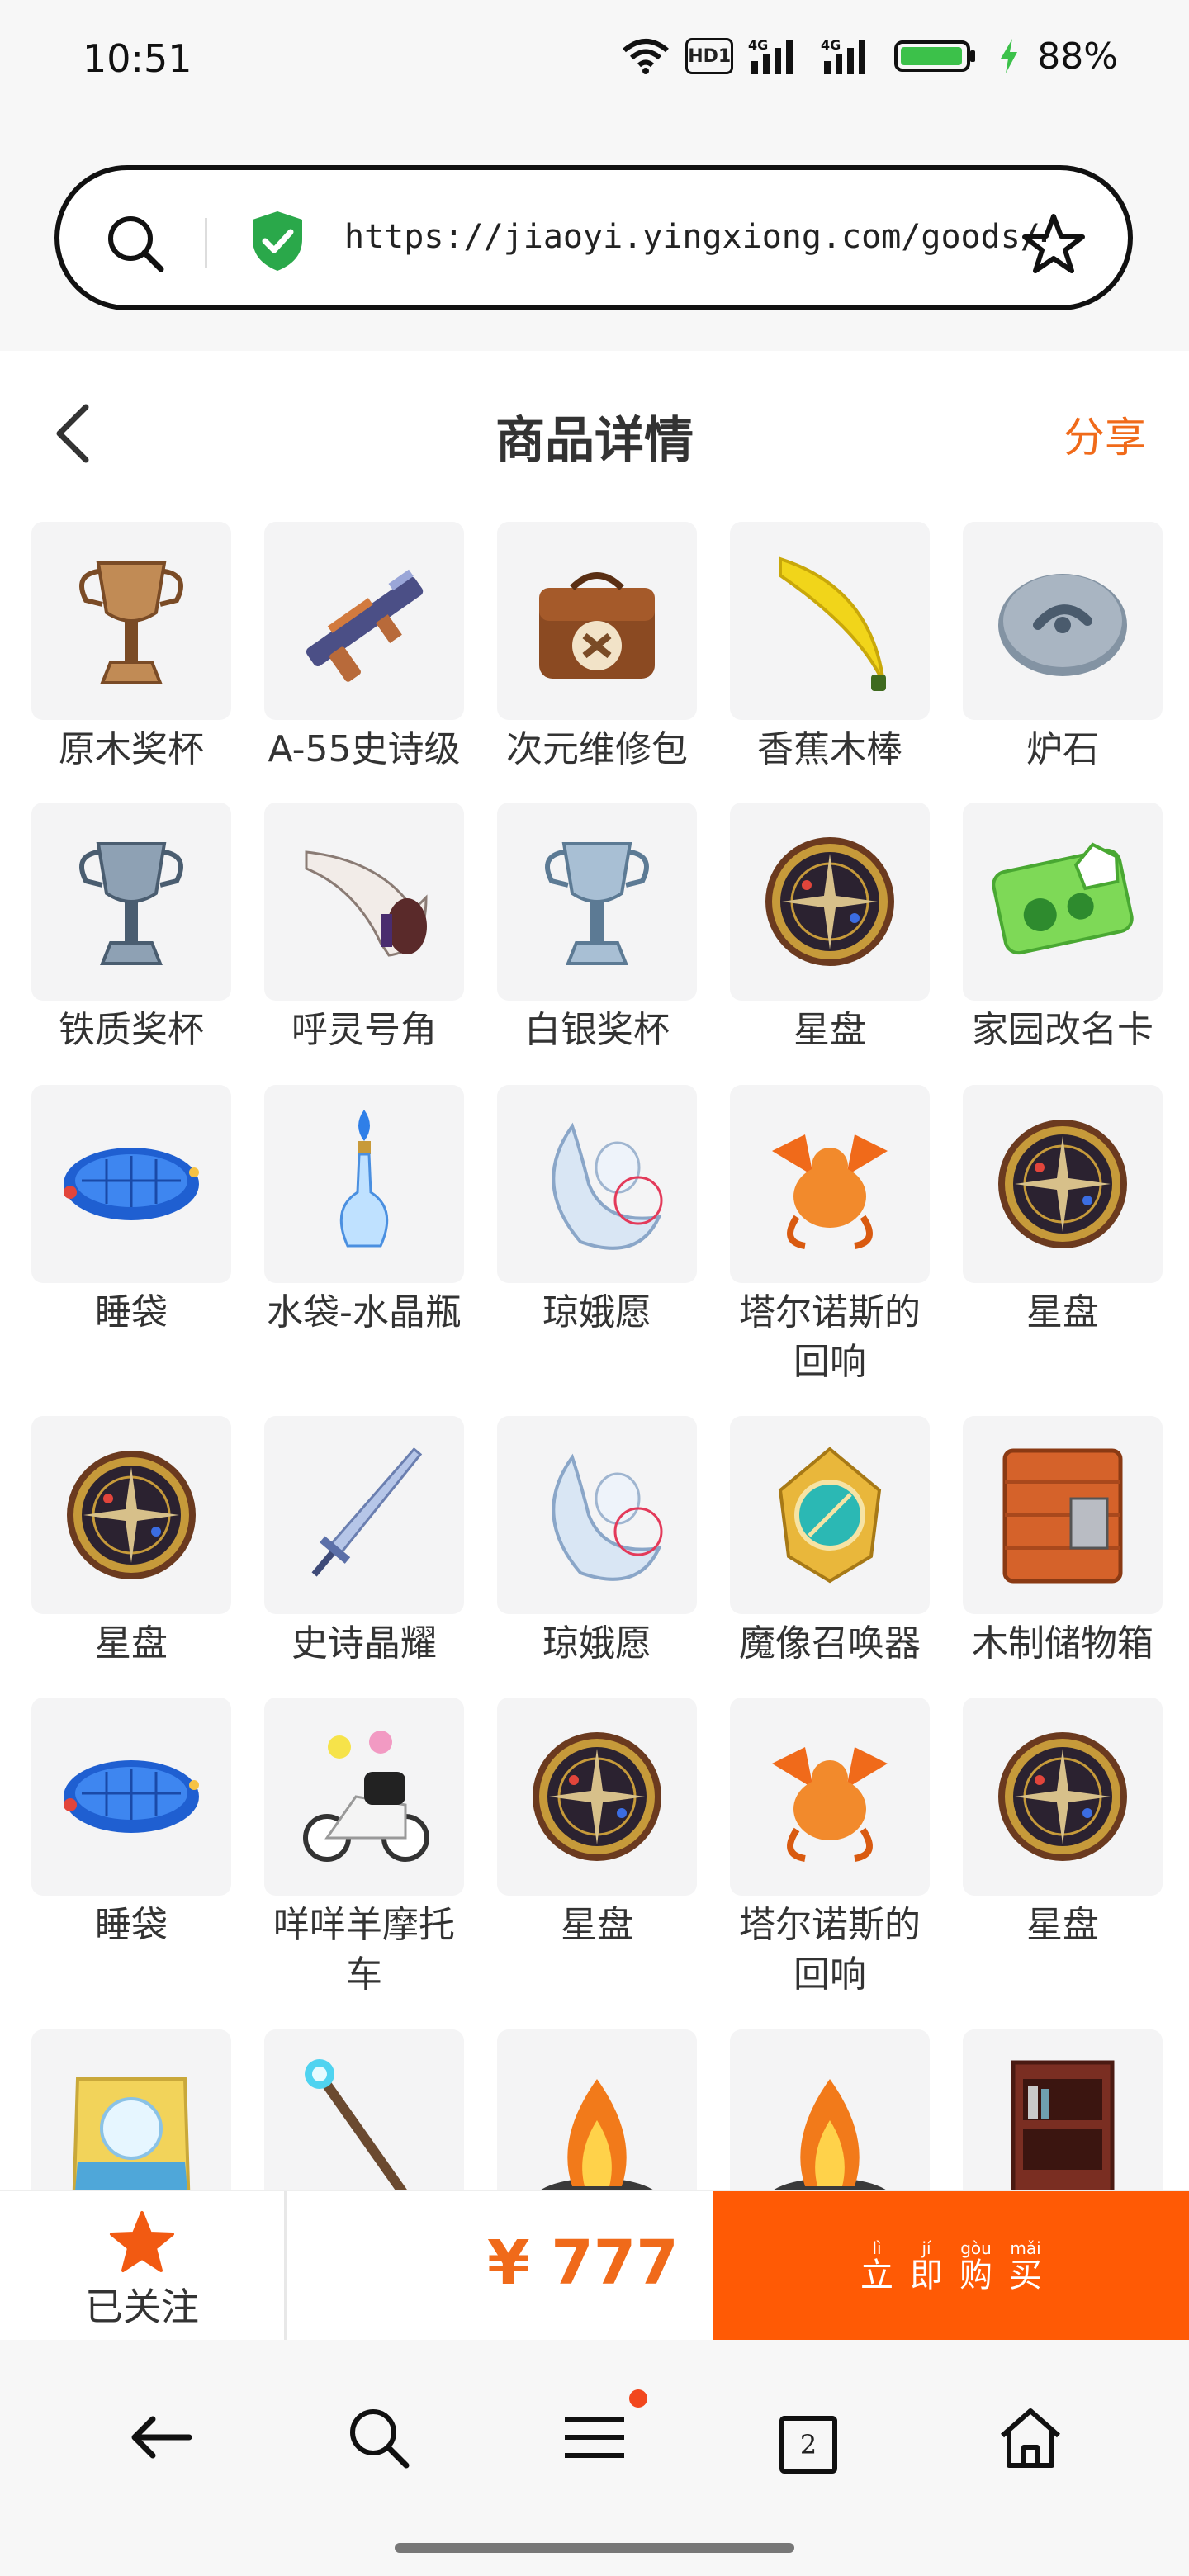  What do you see at coordinates (594, 2265) in the screenshot?
I see `action-bar: 已关注 ¥ 777 lì 立 jí 即 gòu 购 mǎi 买` at bounding box center [594, 2265].